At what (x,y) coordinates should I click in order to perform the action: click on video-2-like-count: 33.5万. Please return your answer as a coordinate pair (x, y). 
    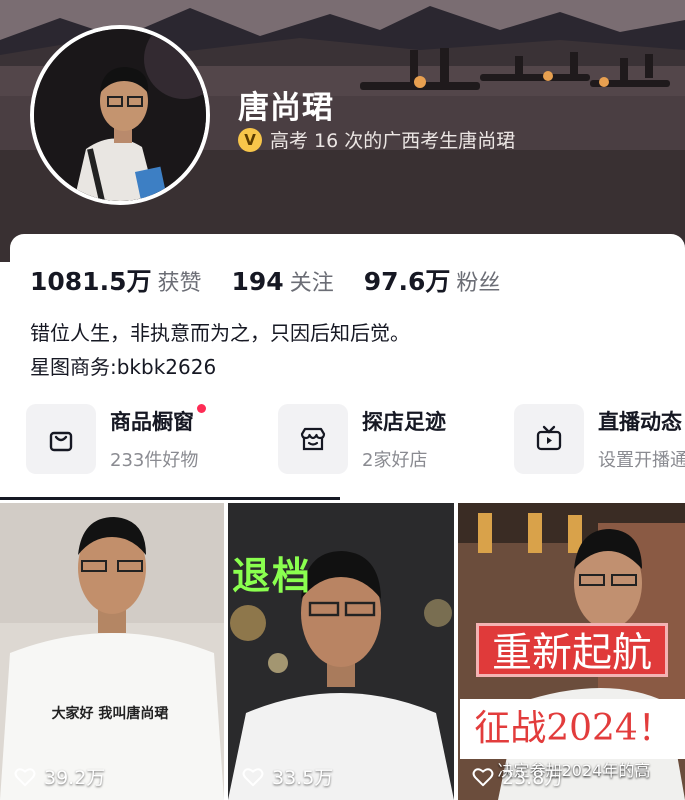
    Looking at the image, I should click on (303, 778).